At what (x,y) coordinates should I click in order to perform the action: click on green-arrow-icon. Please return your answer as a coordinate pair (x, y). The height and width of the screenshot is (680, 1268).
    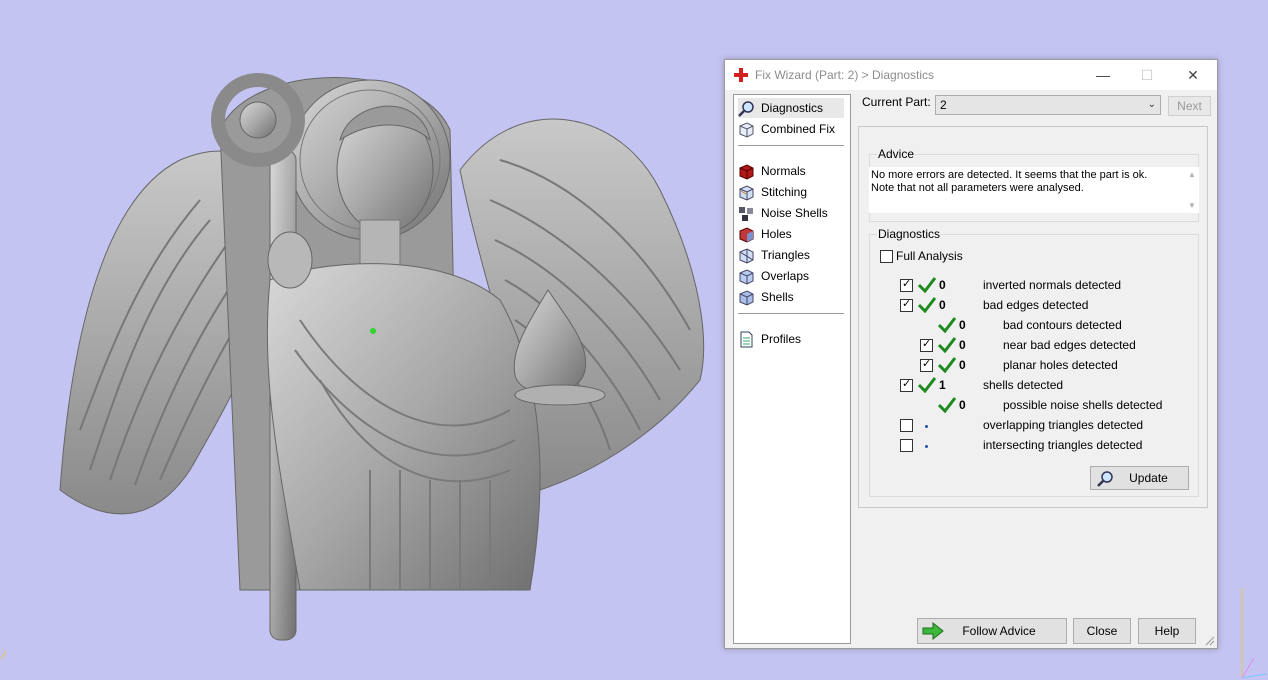
    Looking at the image, I should click on (933, 631).